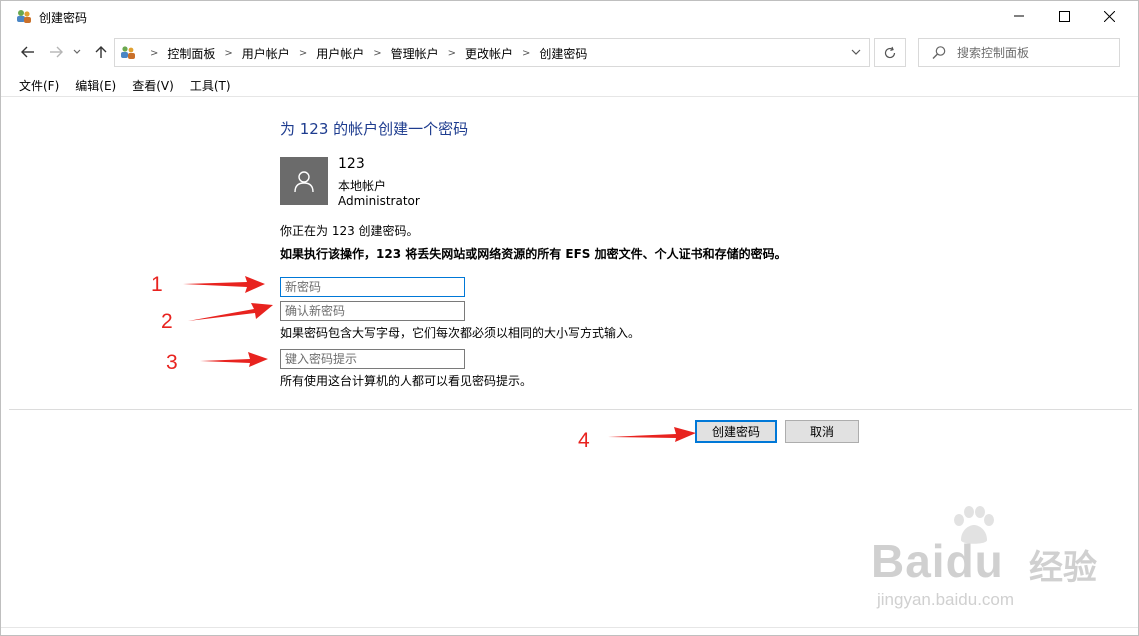 The image size is (1139, 636). I want to click on maximize-icon, so click(1064, 16).